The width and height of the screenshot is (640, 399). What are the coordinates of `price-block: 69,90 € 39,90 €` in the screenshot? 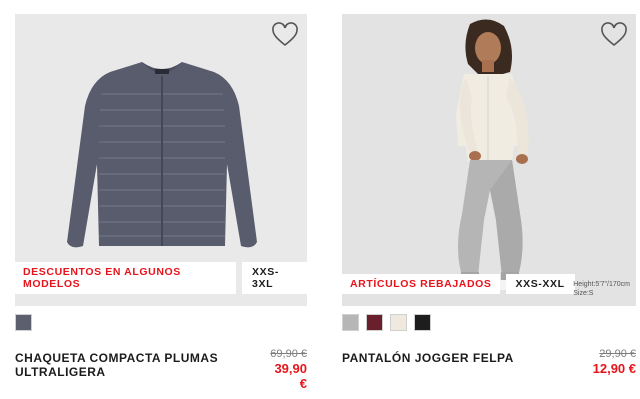 It's located at (288, 369).